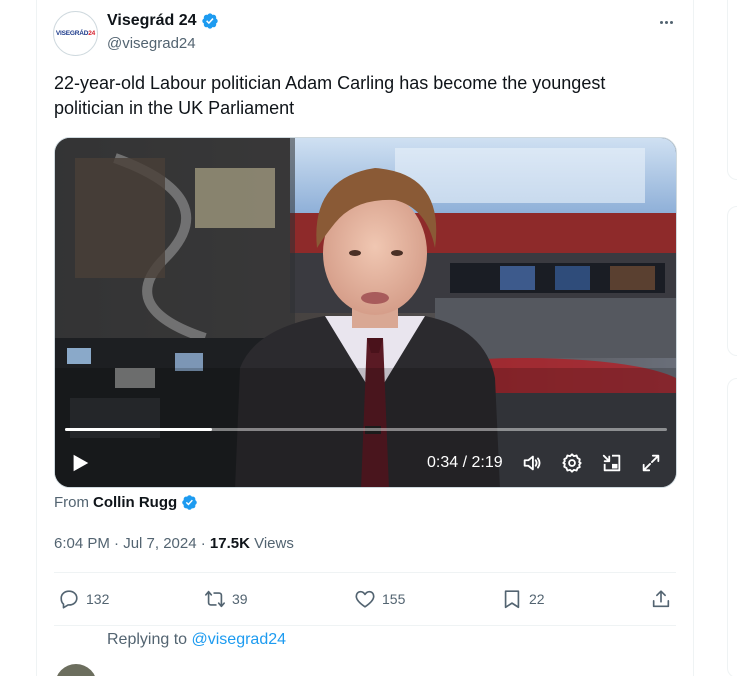  What do you see at coordinates (240, 599) in the screenshot?
I see `repost-count: 39` at bounding box center [240, 599].